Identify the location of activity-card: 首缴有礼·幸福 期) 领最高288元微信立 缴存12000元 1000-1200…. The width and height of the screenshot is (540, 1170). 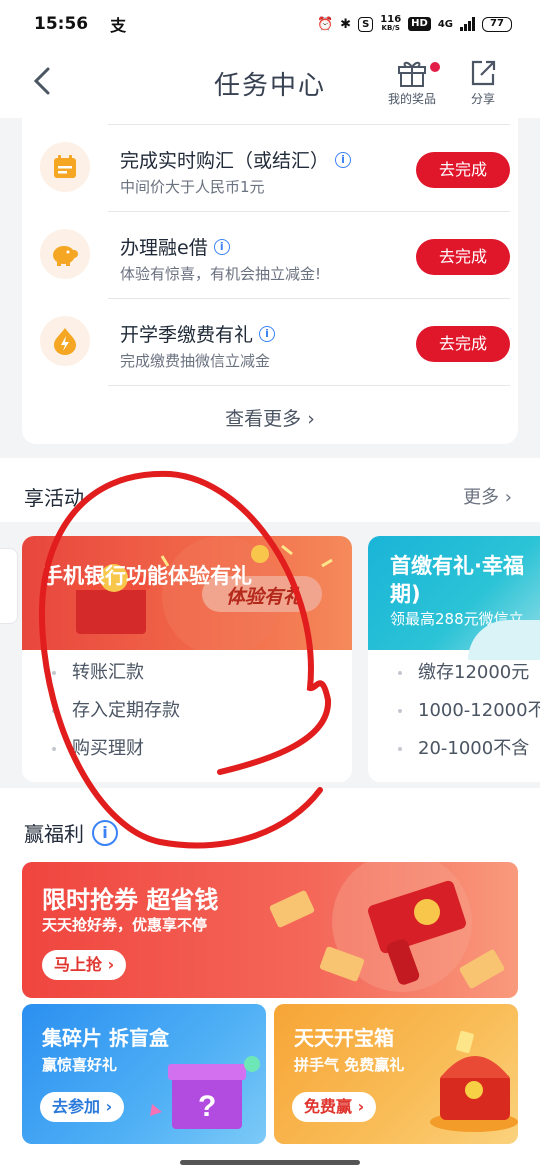
(454, 659).